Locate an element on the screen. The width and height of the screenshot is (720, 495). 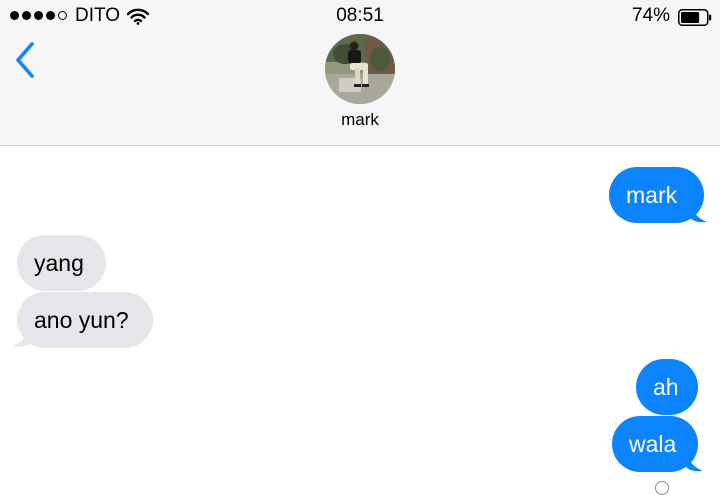
back-chevron-icon is located at coordinates (26, 60).